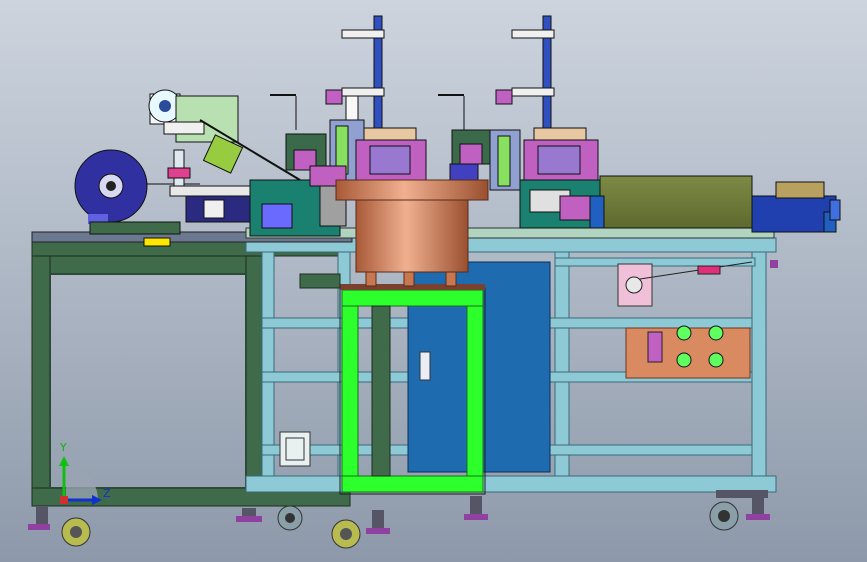  What do you see at coordinates (254, 381) in the screenshot?
I see `left-frame-mid-post` at bounding box center [254, 381].